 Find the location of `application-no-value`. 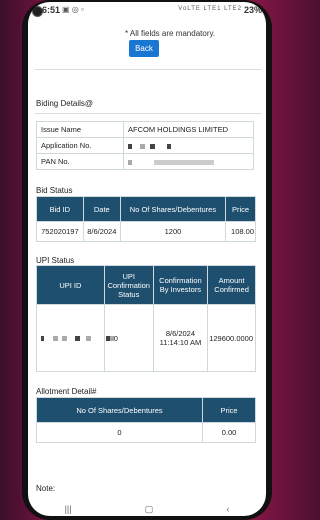

application-no-value is located at coordinates (188, 145).